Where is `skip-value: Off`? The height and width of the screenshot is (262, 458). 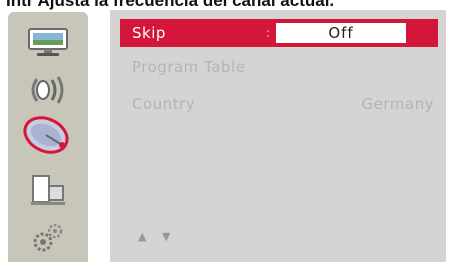 skip-value: Off is located at coordinates (341, 33).